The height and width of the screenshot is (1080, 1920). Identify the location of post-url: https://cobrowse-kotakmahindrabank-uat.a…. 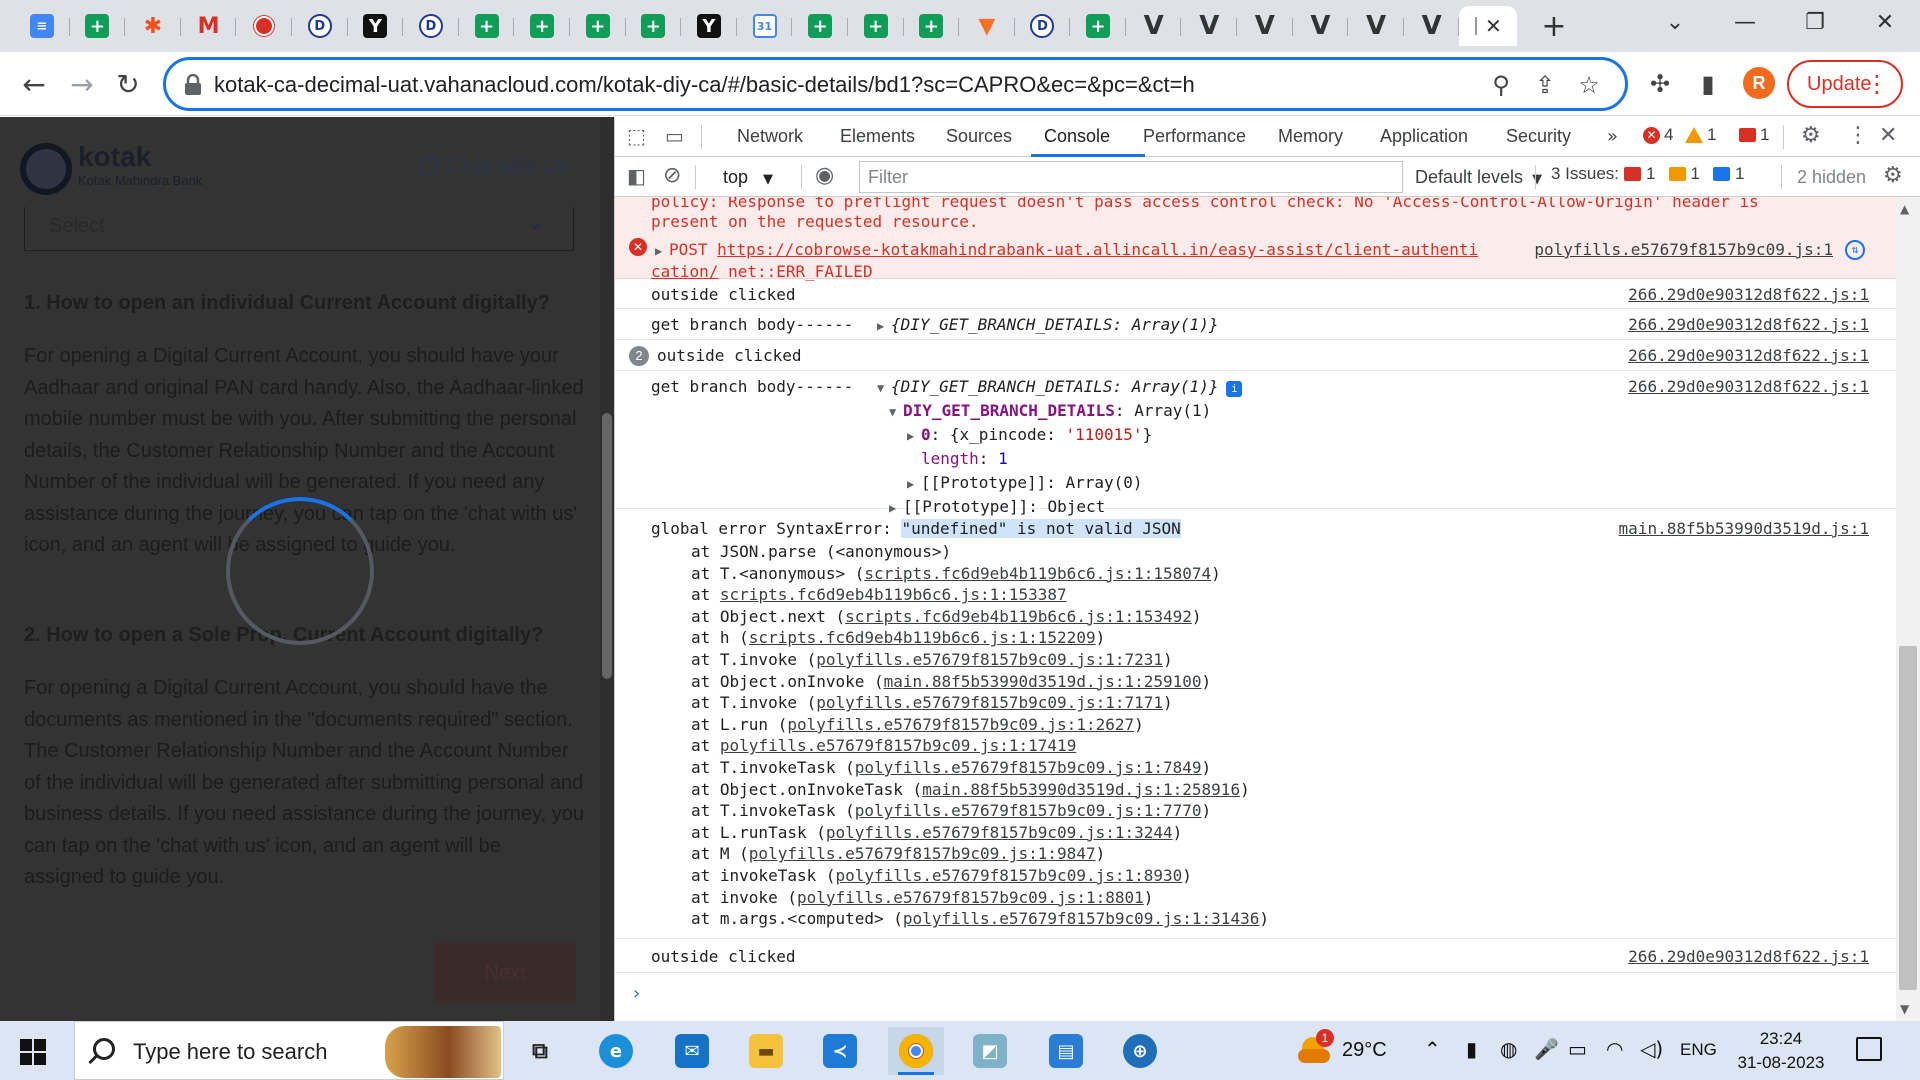
(1097, 249).